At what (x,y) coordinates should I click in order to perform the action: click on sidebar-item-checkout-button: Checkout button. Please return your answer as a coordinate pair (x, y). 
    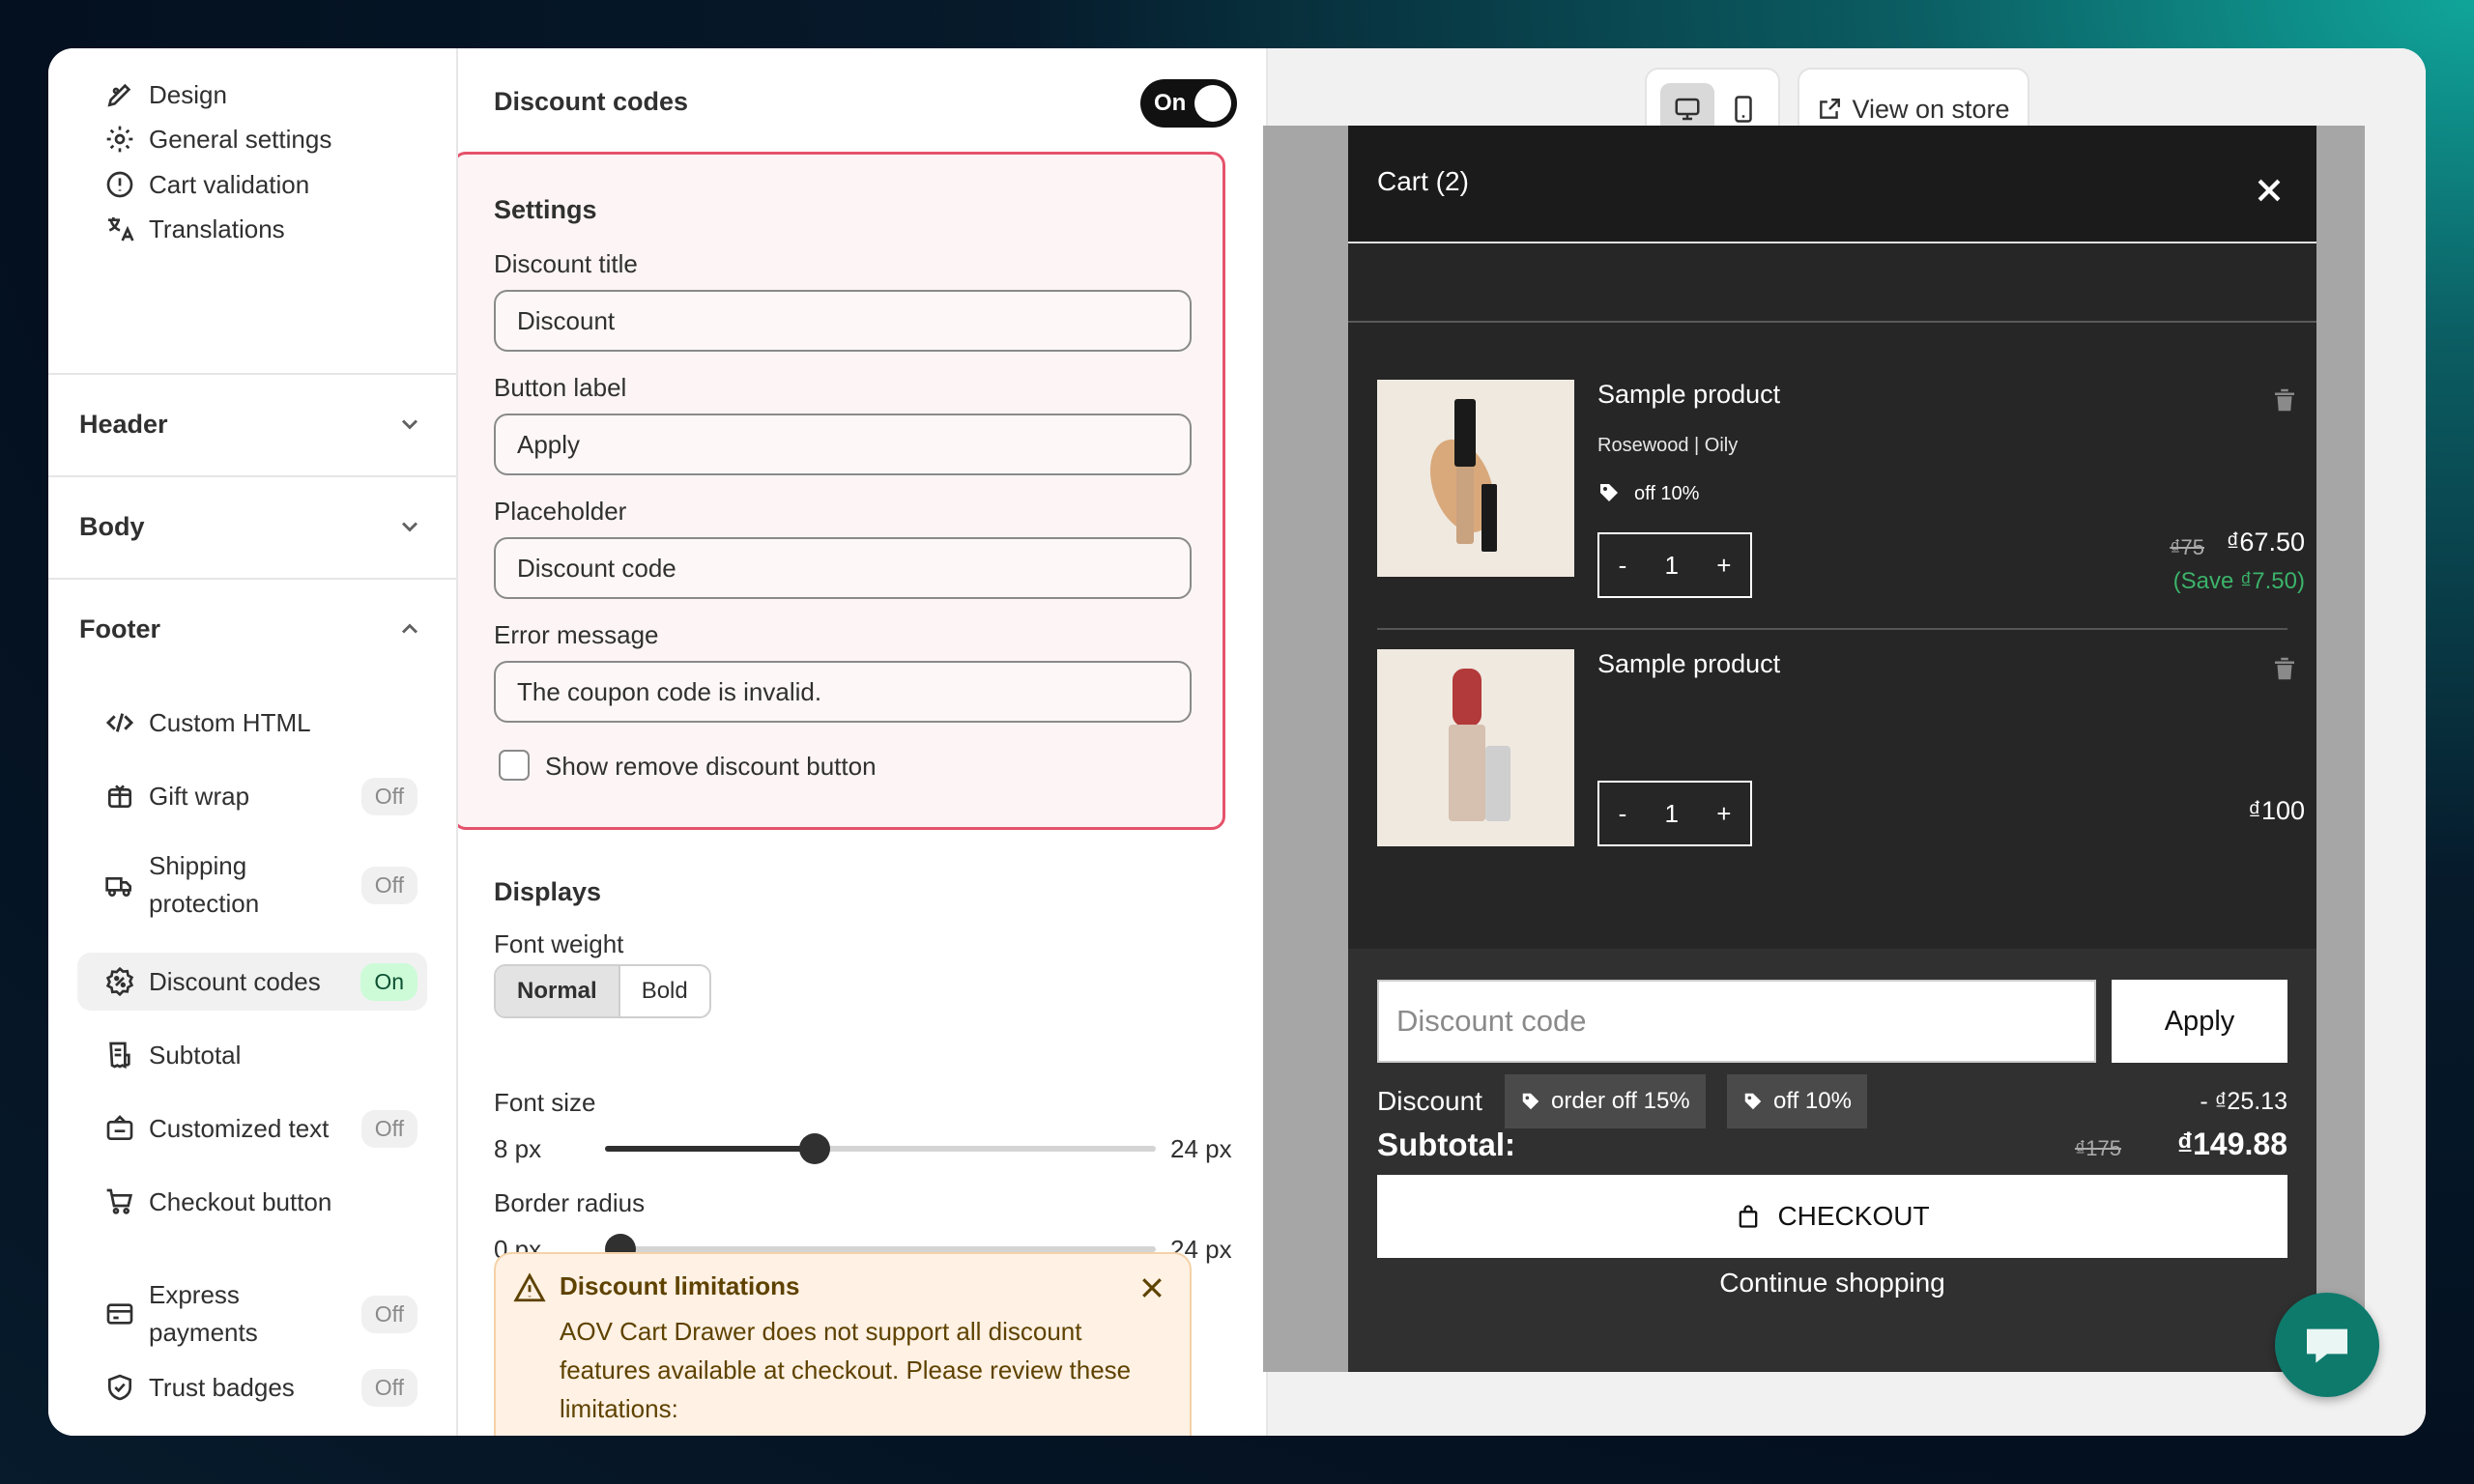
    Looking at the image, I should click on (252, 1202).